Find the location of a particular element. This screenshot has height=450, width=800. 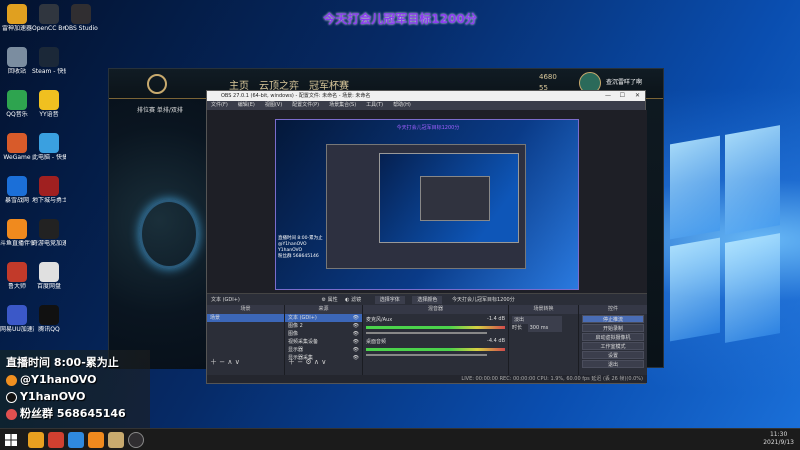

taskbar-chrome-icon is located at coordinates (36, 440).